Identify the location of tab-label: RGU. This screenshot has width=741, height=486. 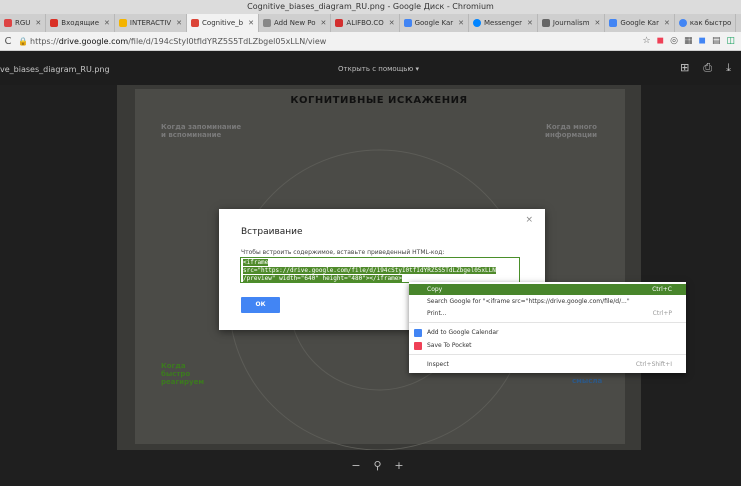
(23, 23).